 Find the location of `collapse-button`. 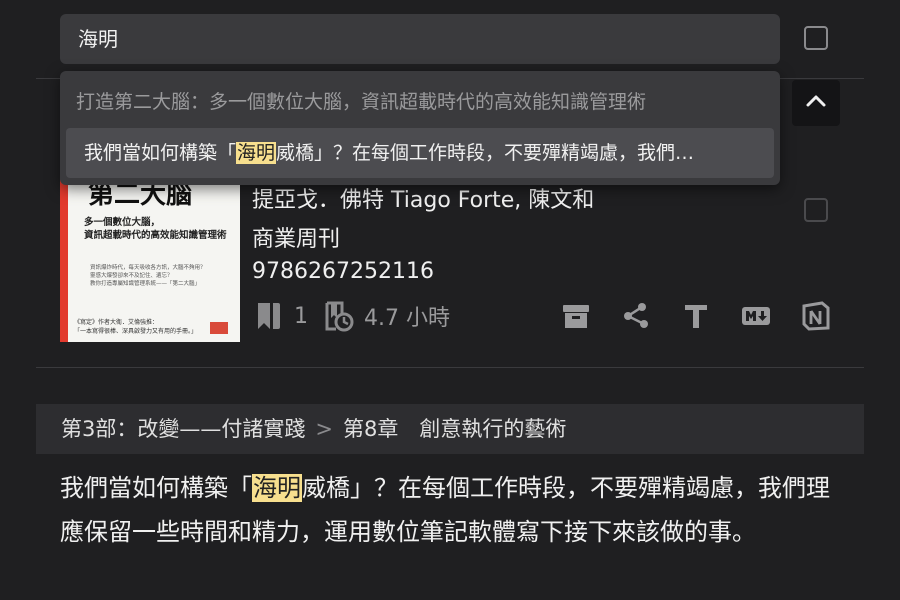

collapse-button is located at coordinates (816, 103).